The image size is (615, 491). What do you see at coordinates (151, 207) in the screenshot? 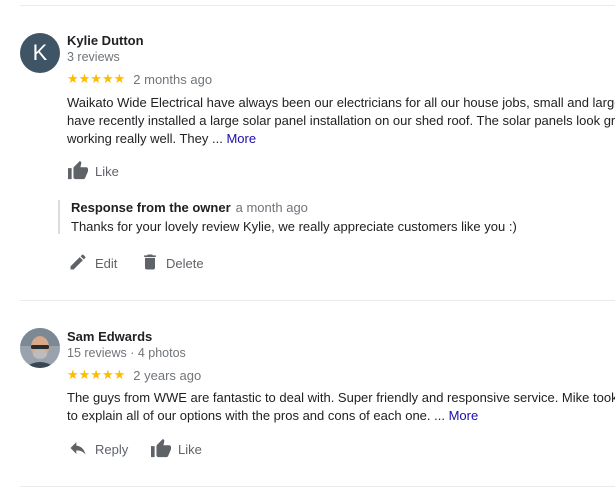
I see `owner-response-heading: Response from the owner` at bounding box center [151, 207].